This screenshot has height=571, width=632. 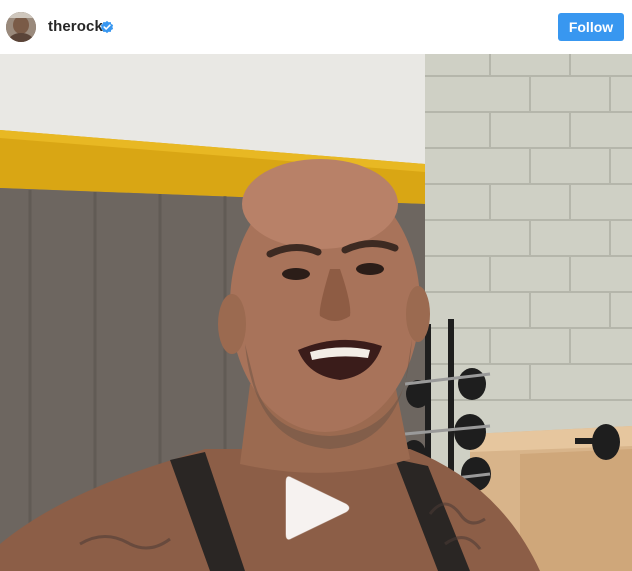 What do you see at coordinates (107, 27) in the screenshot?
I see `verified-badge-icon` at bounding box center [107, 27].